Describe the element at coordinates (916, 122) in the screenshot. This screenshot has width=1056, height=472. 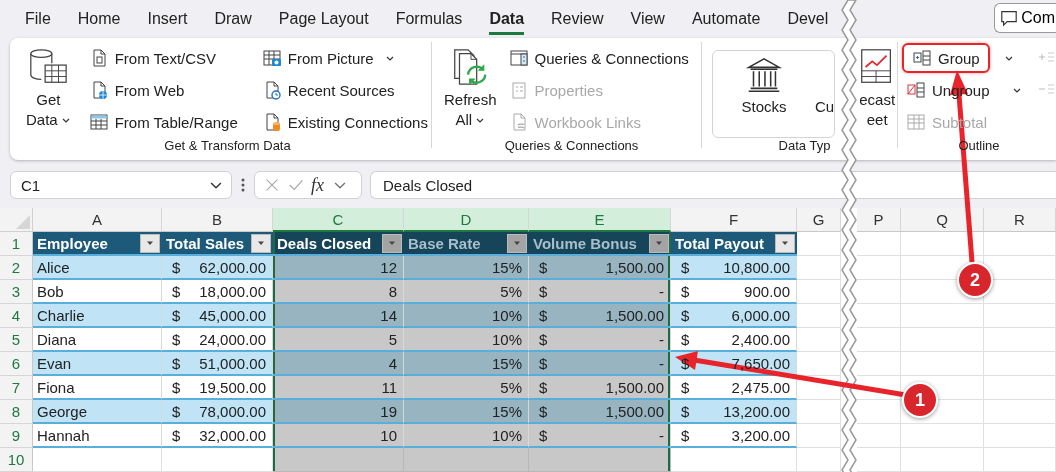
I see `subtotal-icon` at that location.